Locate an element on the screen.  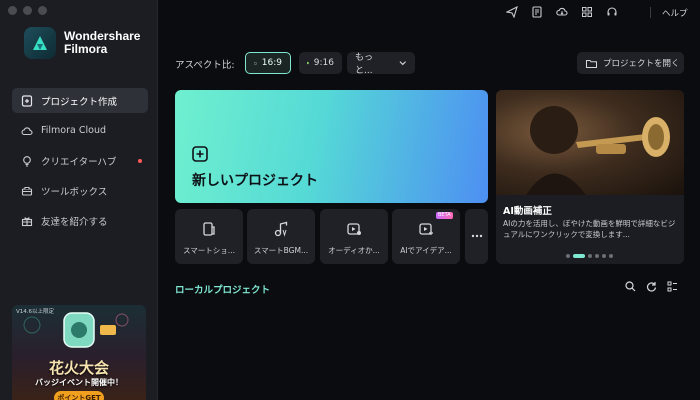
more-tools-button is located at coordinates (476, 236).